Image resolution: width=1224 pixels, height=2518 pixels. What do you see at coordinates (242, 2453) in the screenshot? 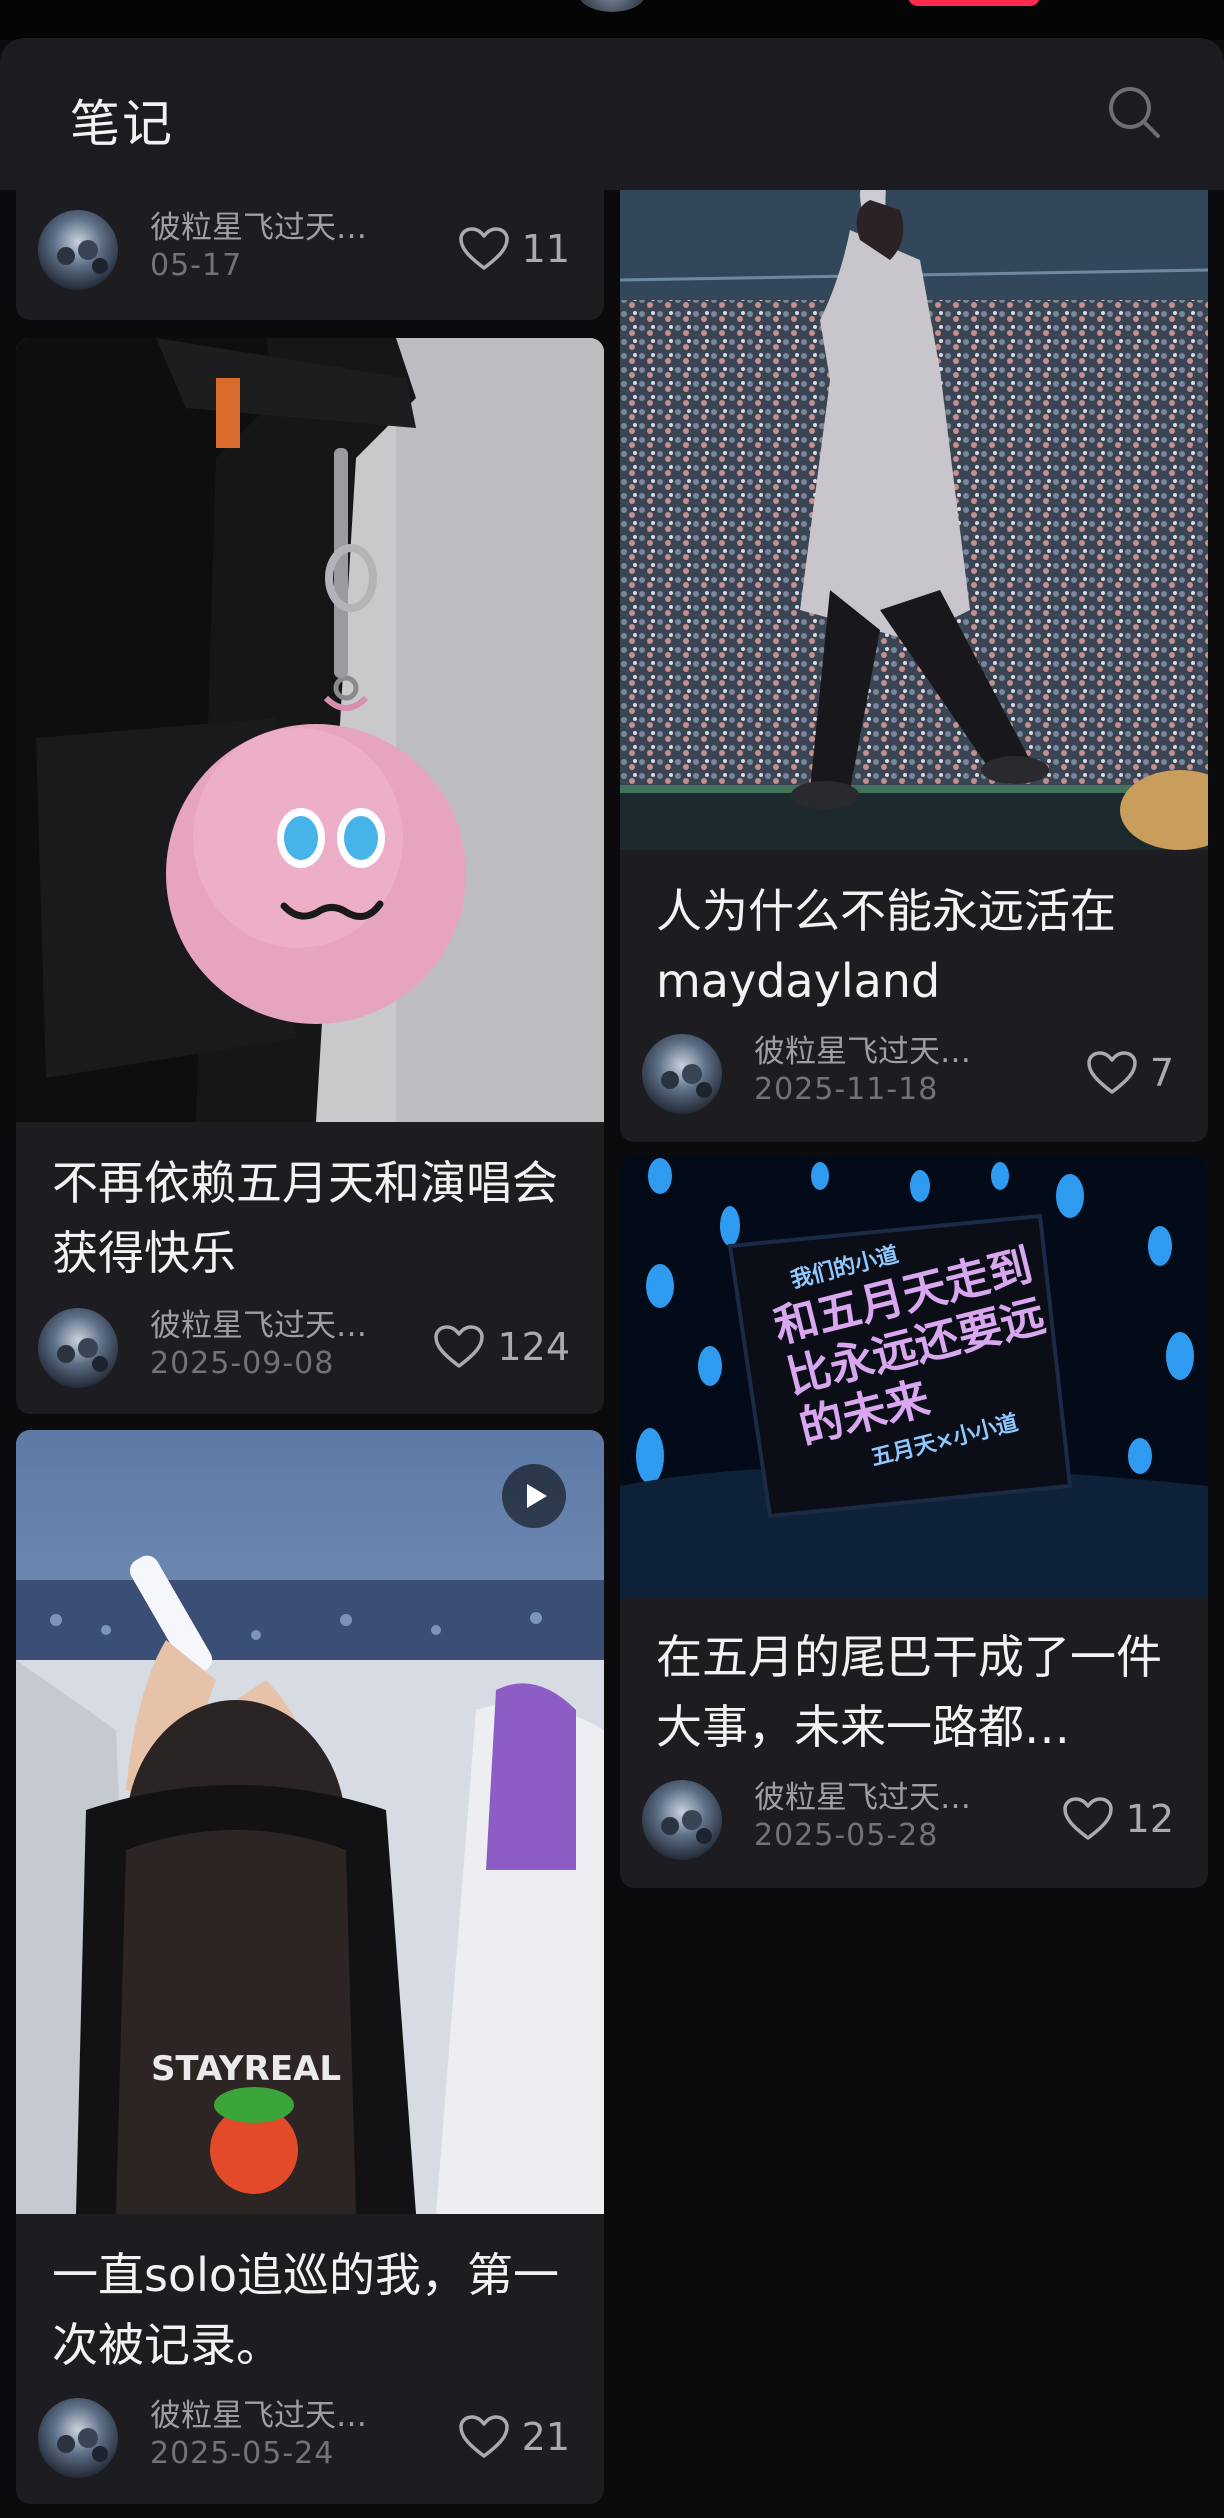
I see `post-date: 2025-05-24` at bounding box center [242, 2453].